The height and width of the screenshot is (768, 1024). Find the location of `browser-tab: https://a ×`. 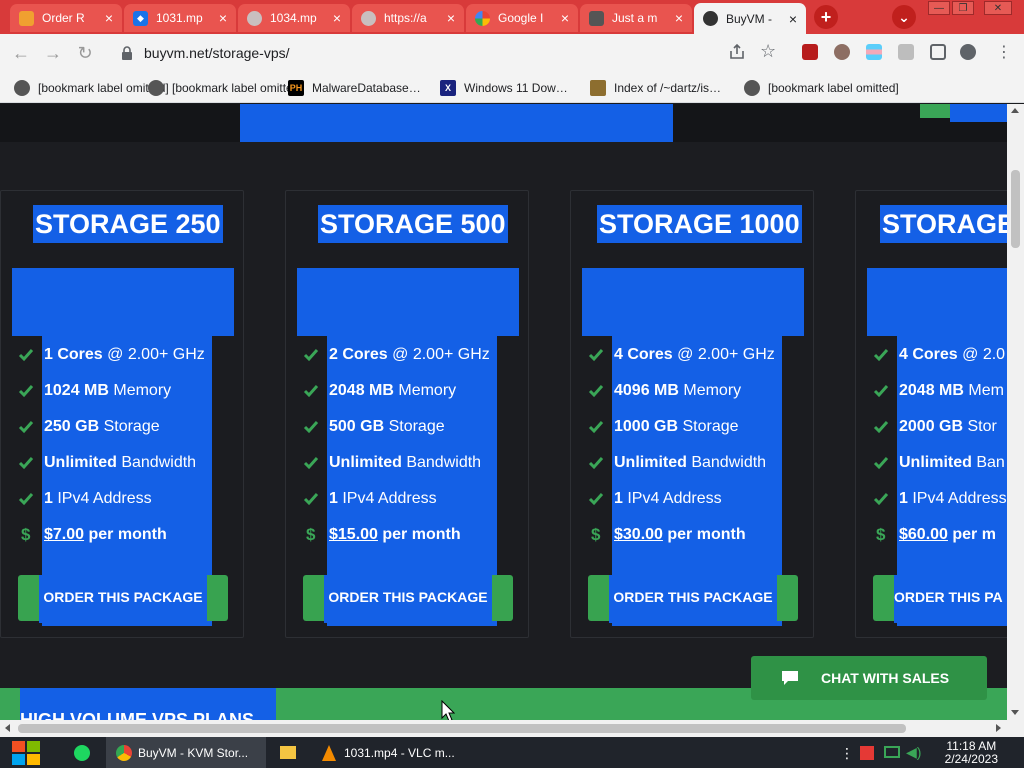

browser-tab: https://a × is located at coordinates (408, 18).